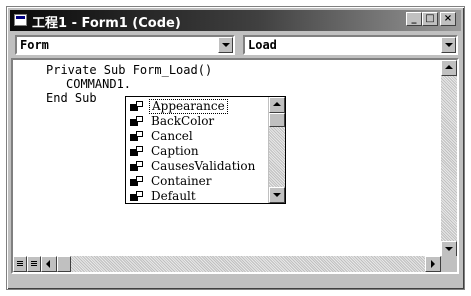 Image resolution: width=471 pixels, height=296 pixels. What do you see at coordinates (433, 264) in the screenshot?
I see `scroll-right-button` at bounding box center [433, 264].